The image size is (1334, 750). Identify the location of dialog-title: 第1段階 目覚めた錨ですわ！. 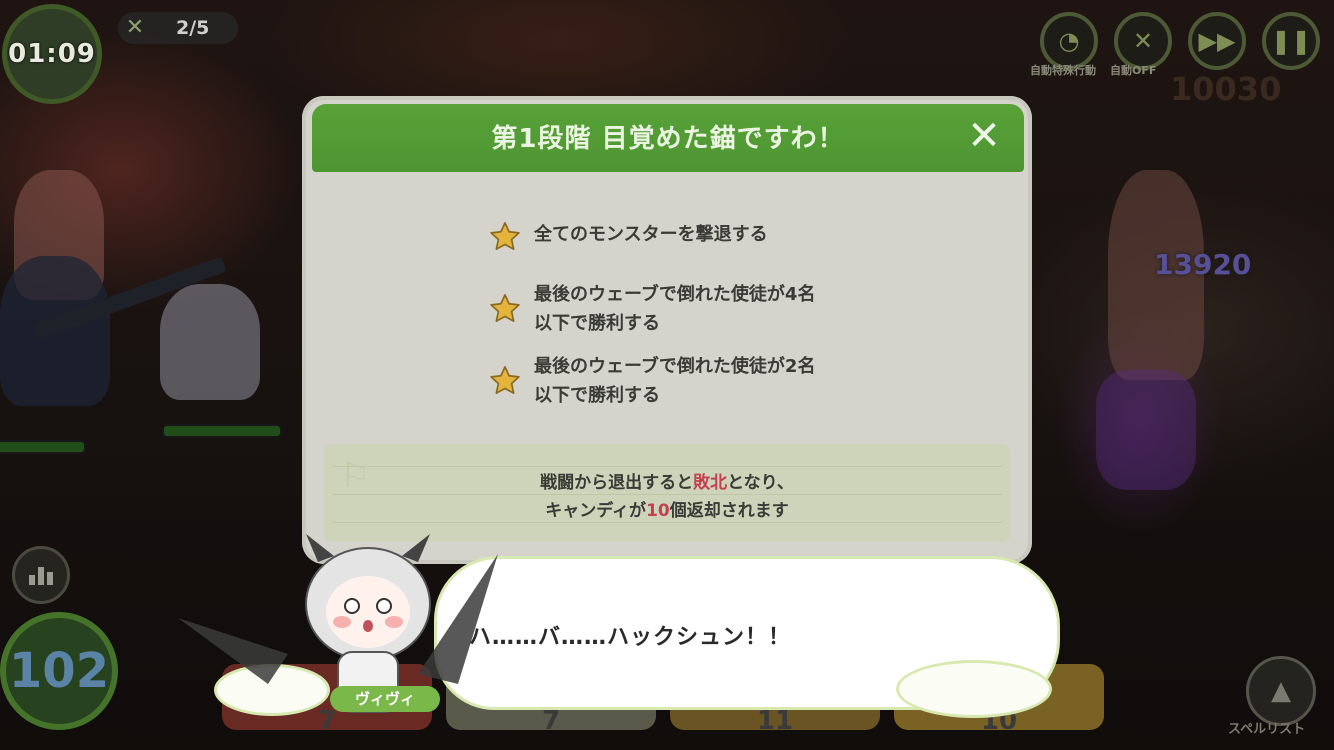
(668, 139).